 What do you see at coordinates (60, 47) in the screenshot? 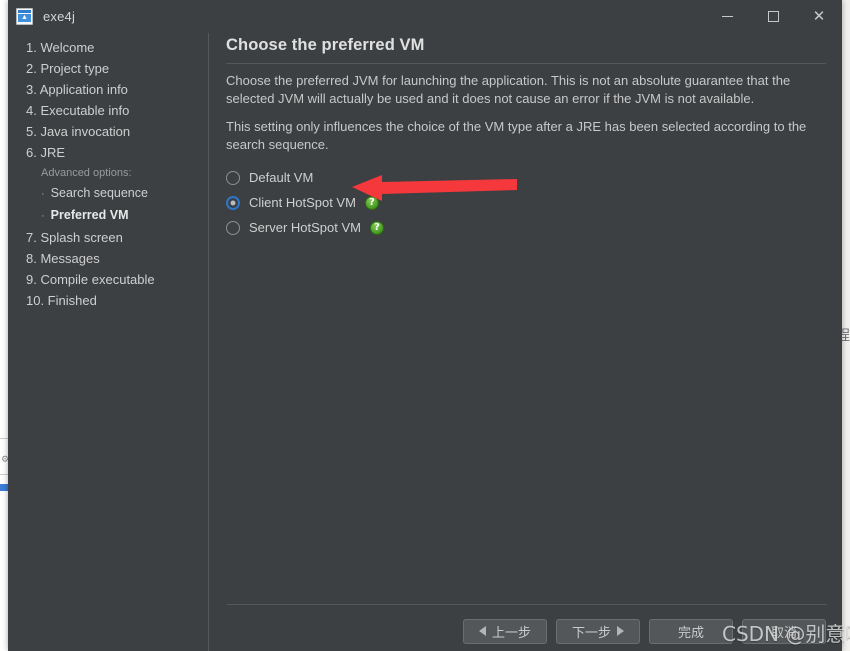
I see `sidebar-item-label: 1. Welcome` at bounding box center [60, 47].